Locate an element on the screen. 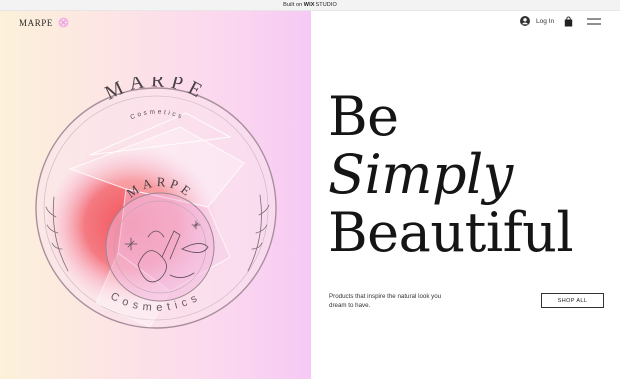 This screenshot has width=620, height=379. wix-banner: Built on WIX STUDIO is located at coordinates (310, 5).